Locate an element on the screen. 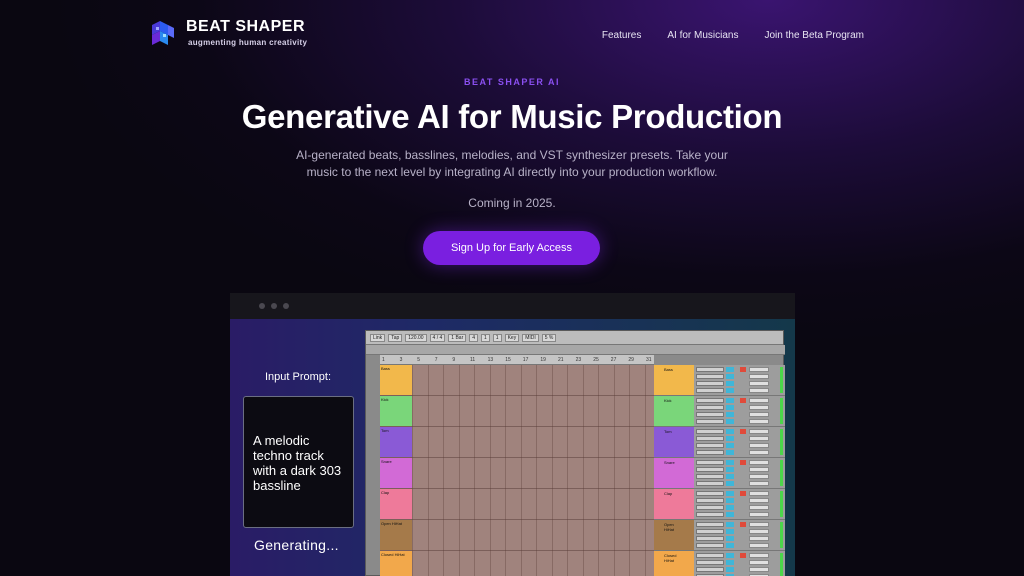  ruler-tick-label: 29 is located at coordinates (631, 360).